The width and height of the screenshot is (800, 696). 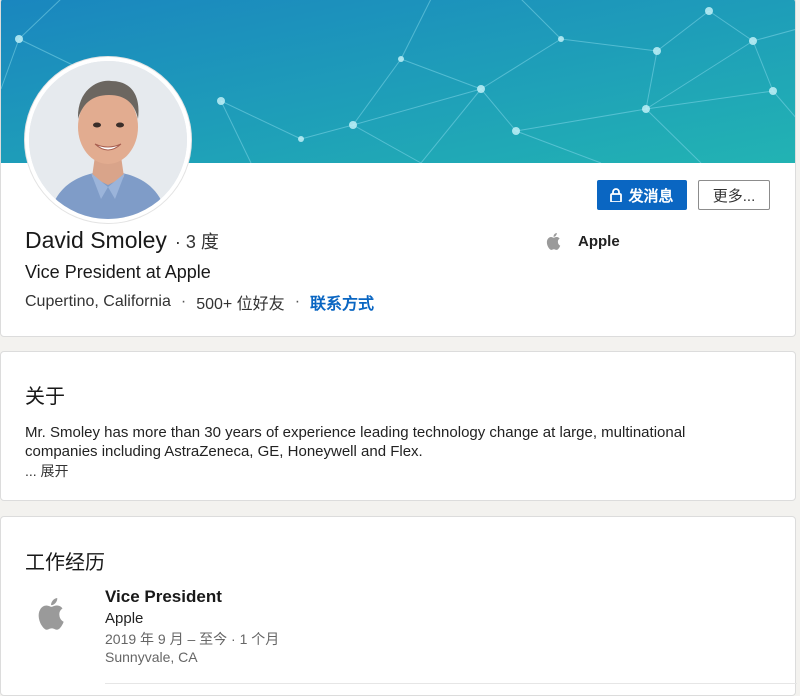 I want to click on message-button: 发消息, so click(x=642, y=195).